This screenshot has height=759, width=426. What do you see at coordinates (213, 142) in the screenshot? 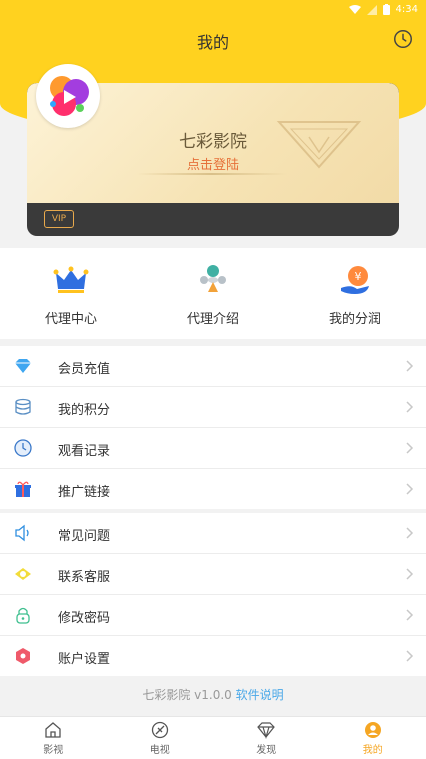
I see `card-brand-name: 七彩影院` at bounding box center [213, 142].